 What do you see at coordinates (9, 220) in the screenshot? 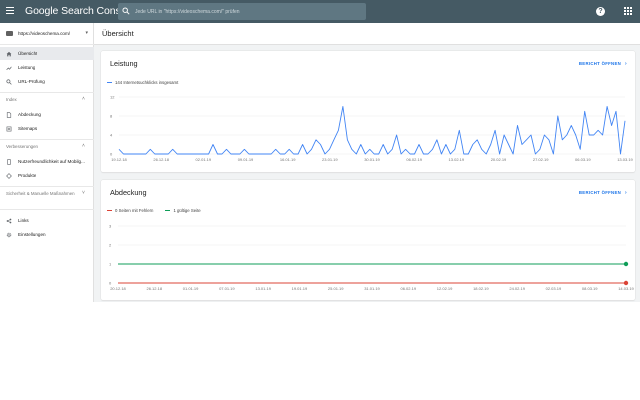
I see `links-icon` at bounding box center [9, 220].